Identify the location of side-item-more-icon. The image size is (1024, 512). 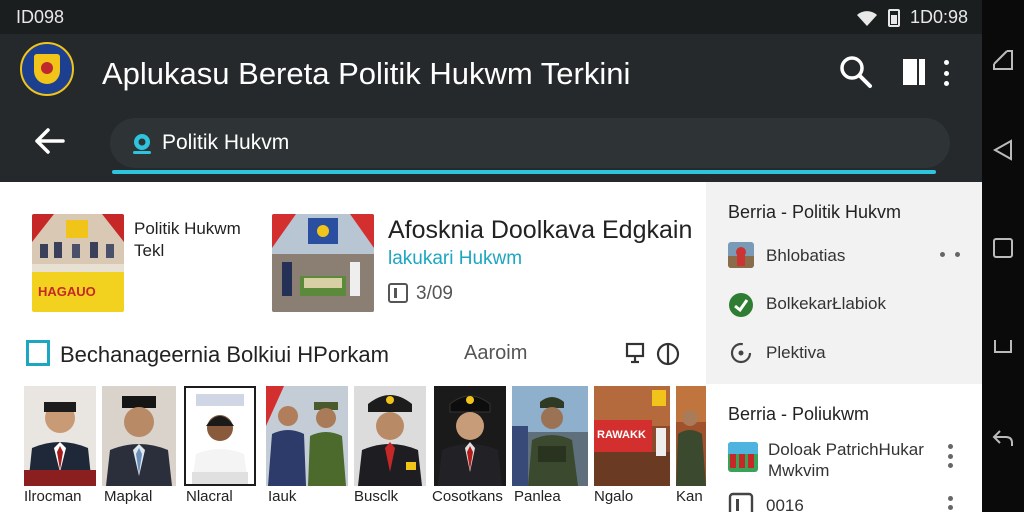
(950, 256).